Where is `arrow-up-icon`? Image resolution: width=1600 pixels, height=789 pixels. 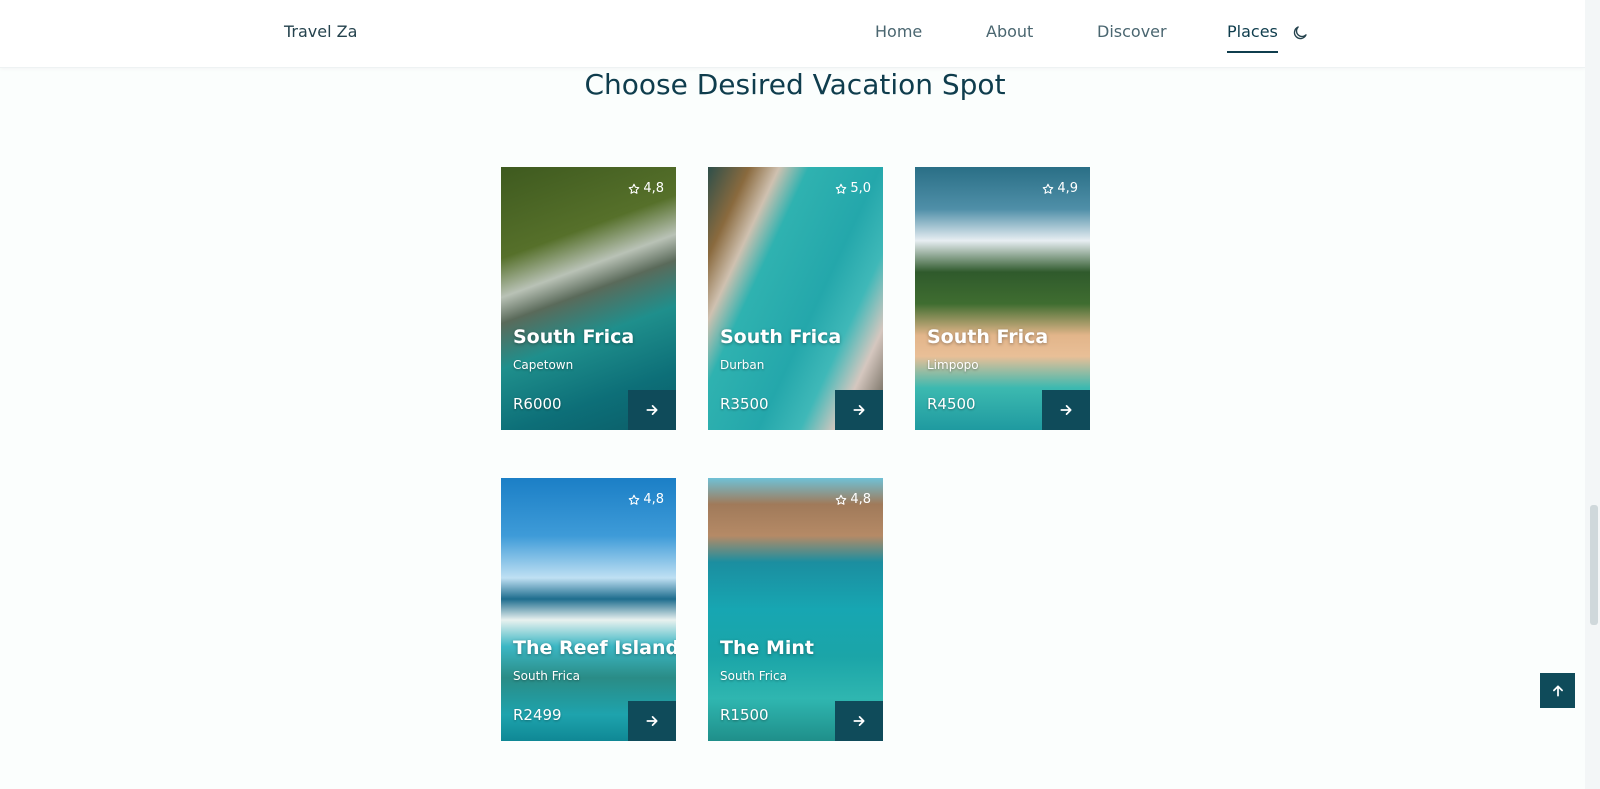
arrow-up-icon is located at coordinates (1557, 690).